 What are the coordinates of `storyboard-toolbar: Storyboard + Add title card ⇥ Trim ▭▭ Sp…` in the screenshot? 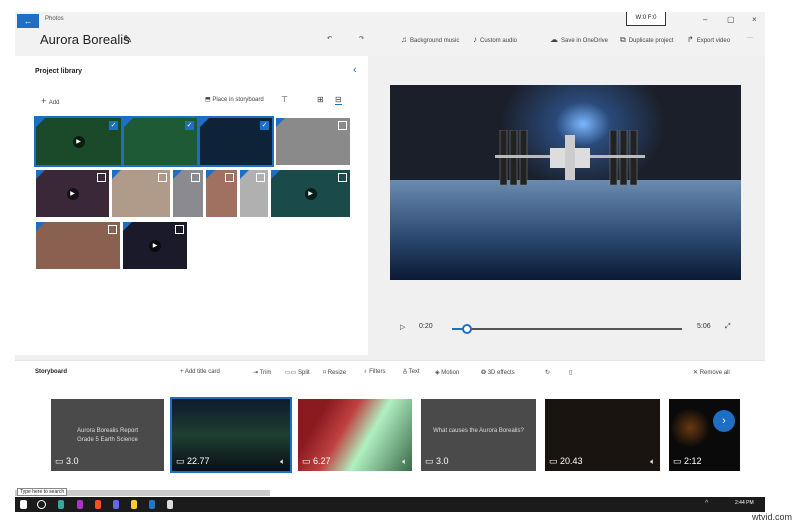 It's located at (390, 372).